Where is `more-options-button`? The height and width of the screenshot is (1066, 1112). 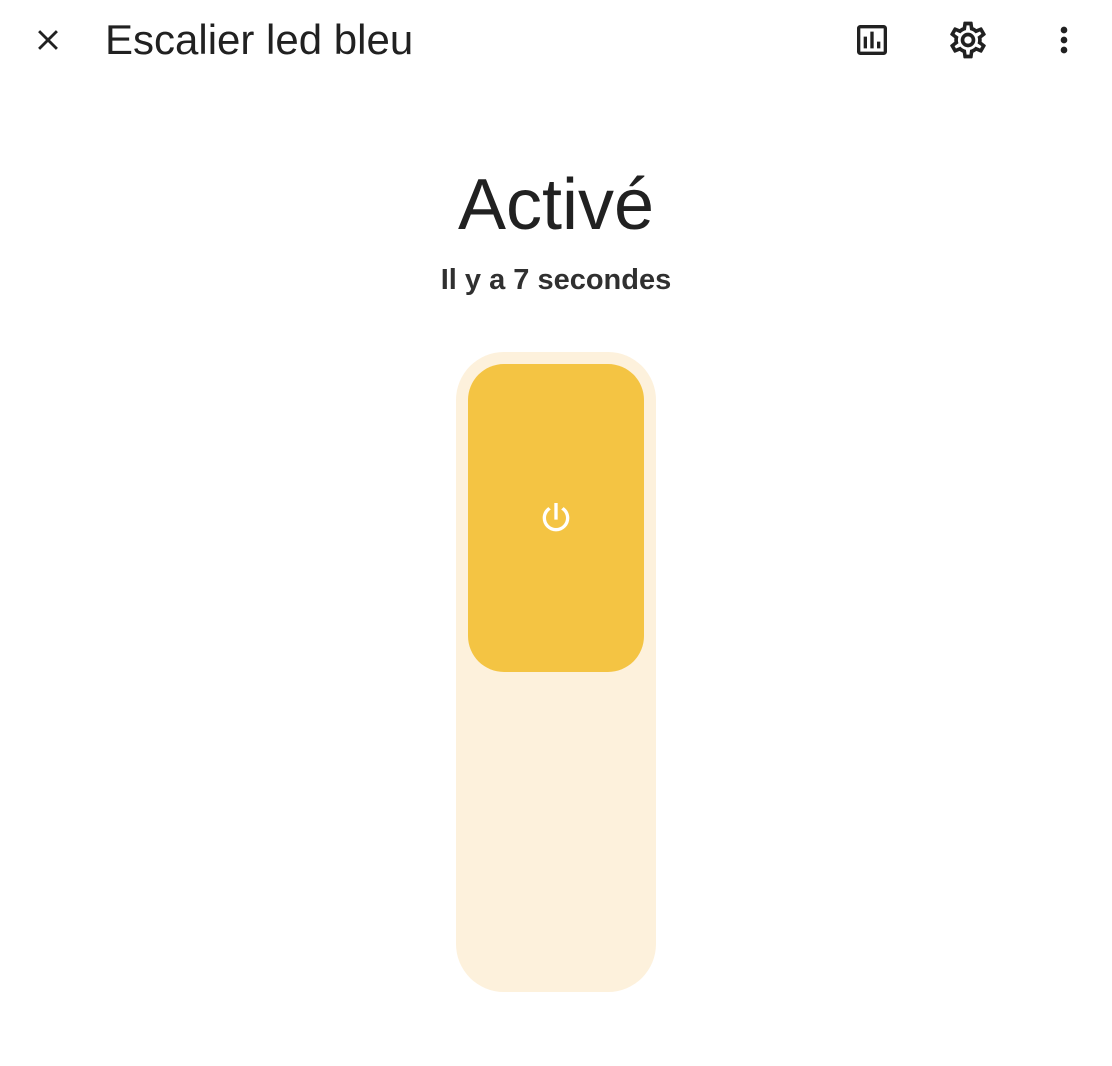 more-options-button is located at coordinates (1064, 40).